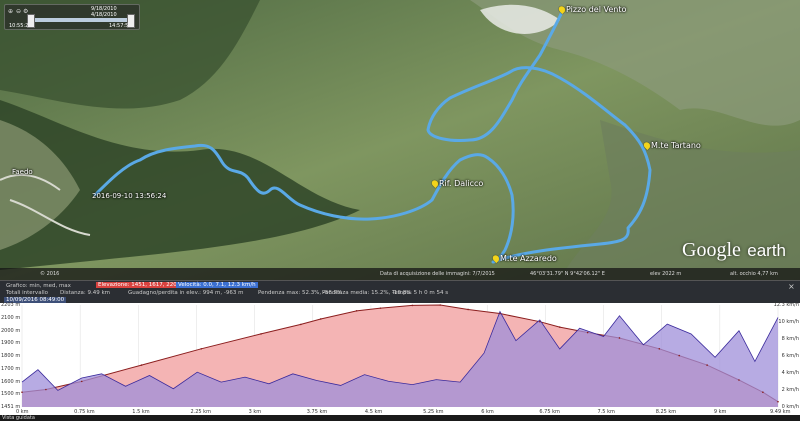 Image resolution: width=800 pixels, height=421 pixels. Describe the element at coordinates (27, 293) in the screenshot. I see `totals-label: Totali intervallo` at that location.